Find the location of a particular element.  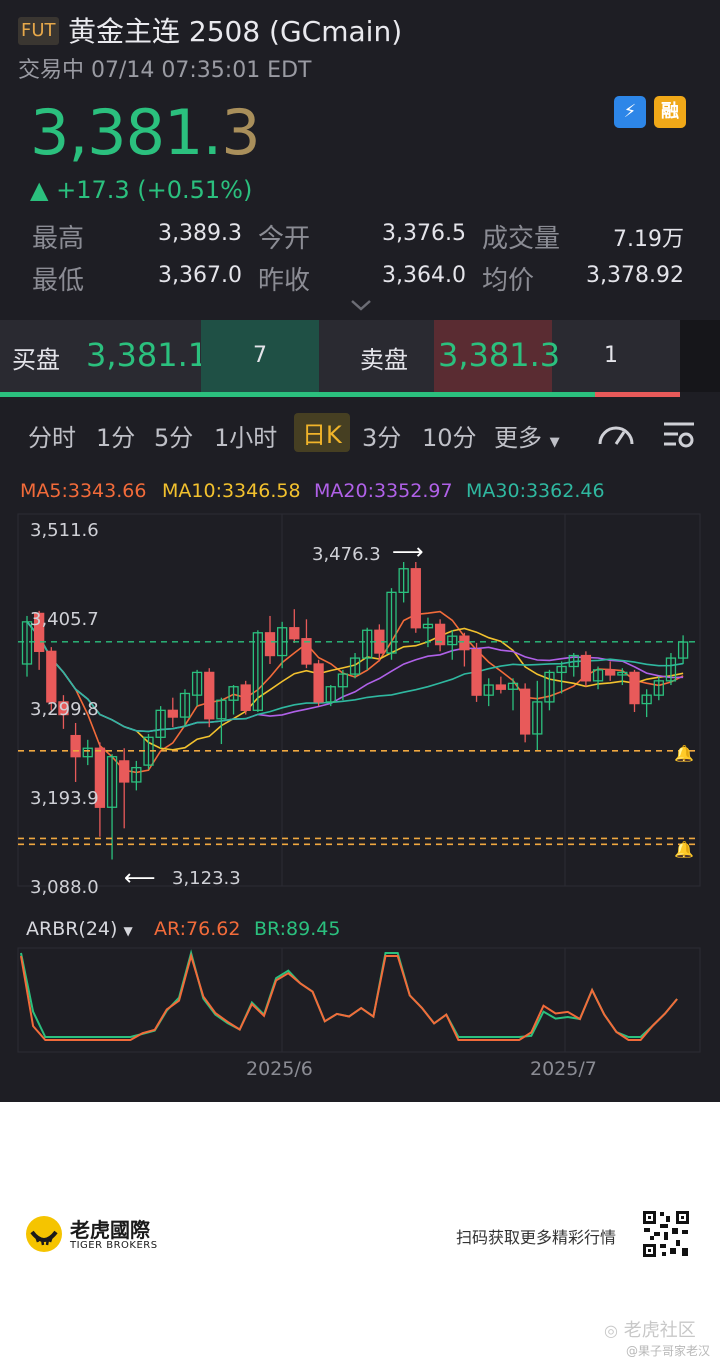

ma10-label: MA10:3346.58 is located at coordinates (231, 491).